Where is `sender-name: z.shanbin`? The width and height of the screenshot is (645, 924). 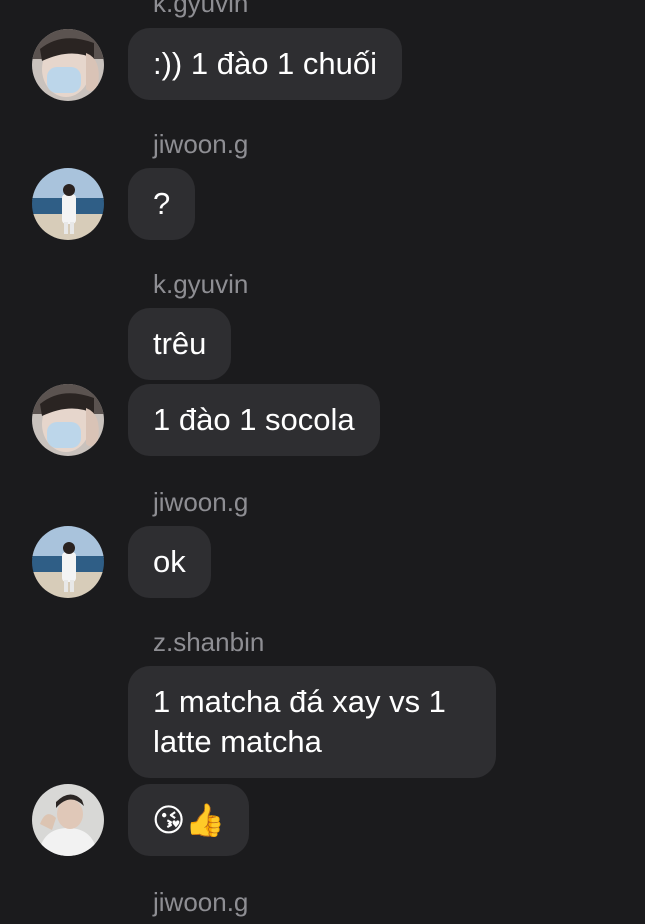 sender-name: z.shanbin is located at coordinates (209, 642).